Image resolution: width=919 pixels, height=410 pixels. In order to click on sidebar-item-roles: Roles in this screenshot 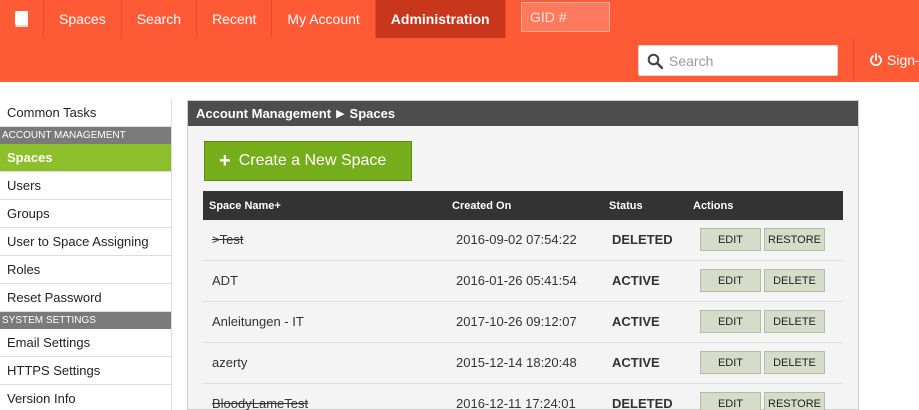, I will do `click(85, 270)`.